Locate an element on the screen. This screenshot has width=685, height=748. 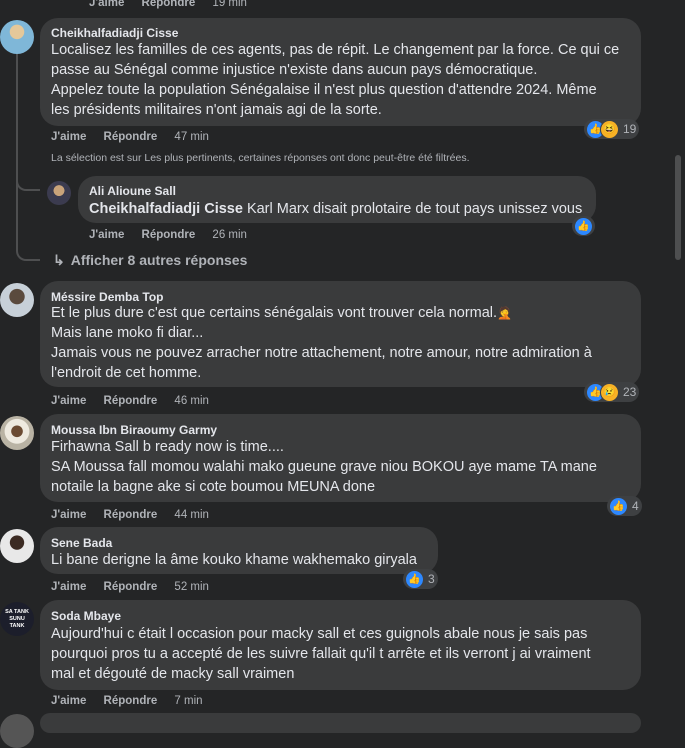
comment-actions: J'aime Répondre 44 min is located at coordinates (137, 515).